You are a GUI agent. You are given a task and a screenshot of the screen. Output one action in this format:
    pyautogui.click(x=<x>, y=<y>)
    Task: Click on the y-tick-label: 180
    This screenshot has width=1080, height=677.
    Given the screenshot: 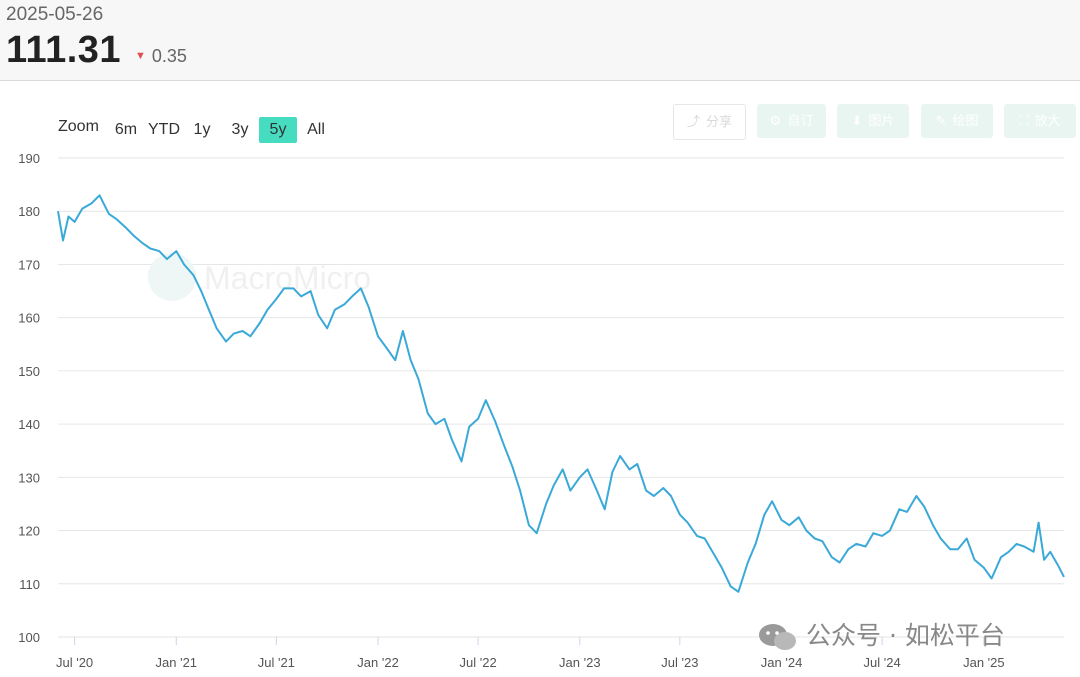 What is the action you would take?
    pyautogui.click(x=29, y=211)
    